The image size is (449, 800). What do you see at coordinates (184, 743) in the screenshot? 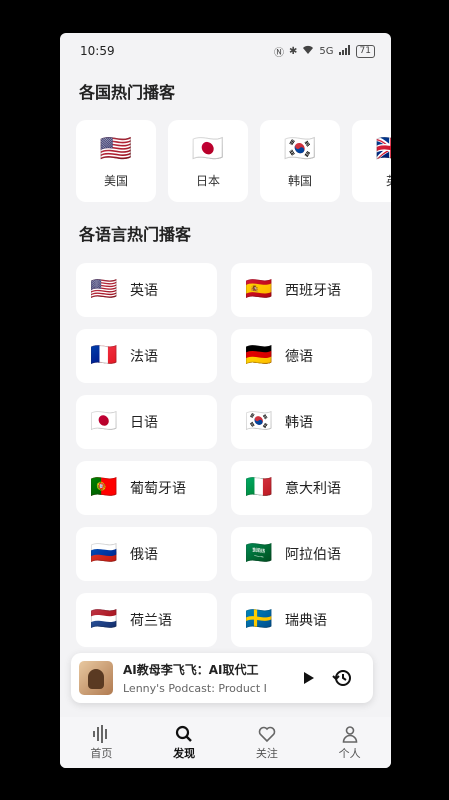
I see `tab-discover: 发现` at bounding box center [184, 743].